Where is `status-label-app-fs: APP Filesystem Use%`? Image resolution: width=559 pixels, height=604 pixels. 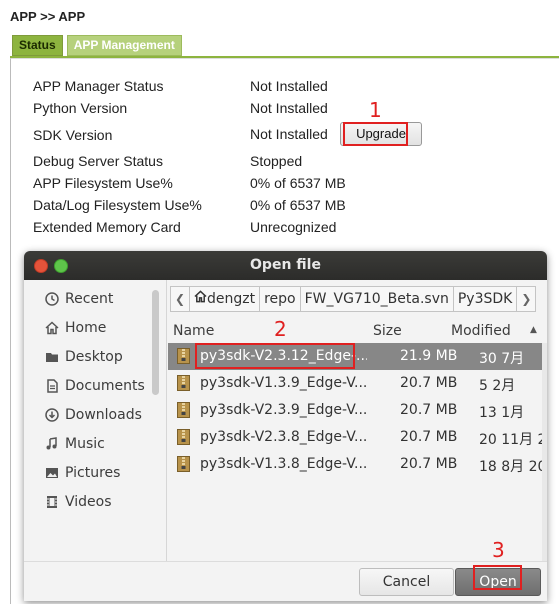
status-label-app-fs: APP Filesystem Use% is located at coordinates (103, 183).